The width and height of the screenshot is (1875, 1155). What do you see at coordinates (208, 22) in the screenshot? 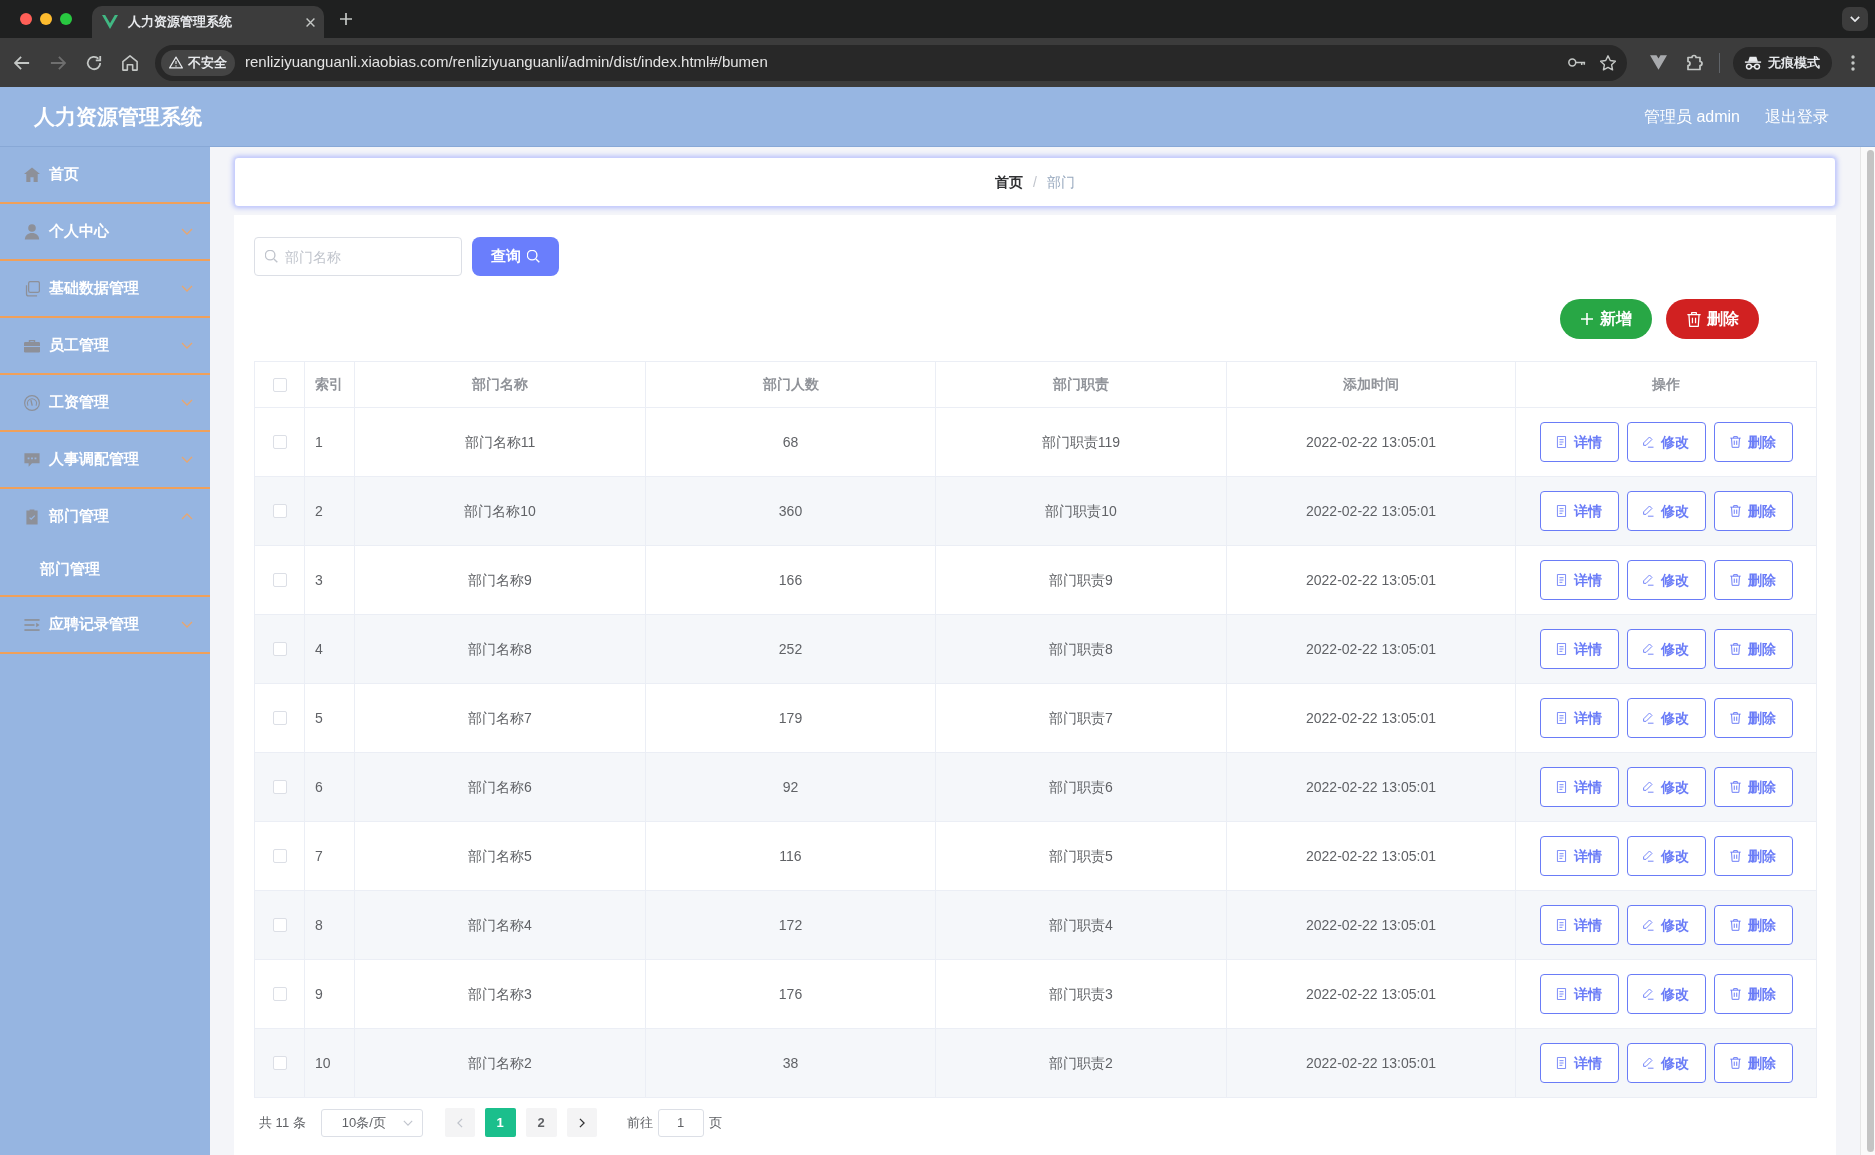
I see `browser-tab: 人力资源管理系统` at bounding box center [208, 22].